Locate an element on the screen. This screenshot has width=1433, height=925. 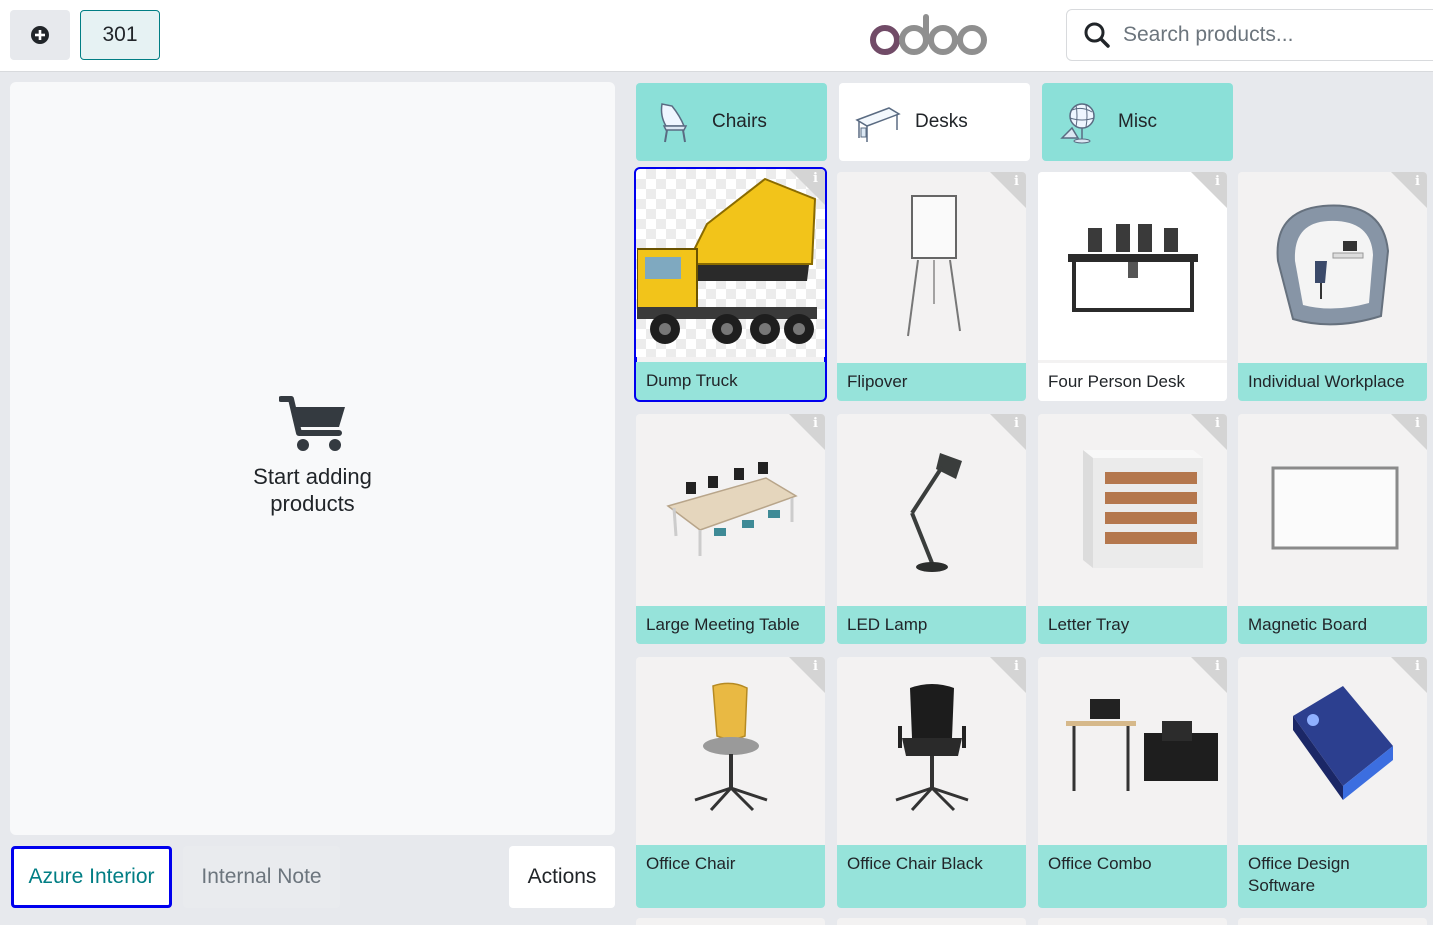
category-chairs: Chairs is located at coordinates (731, 122).